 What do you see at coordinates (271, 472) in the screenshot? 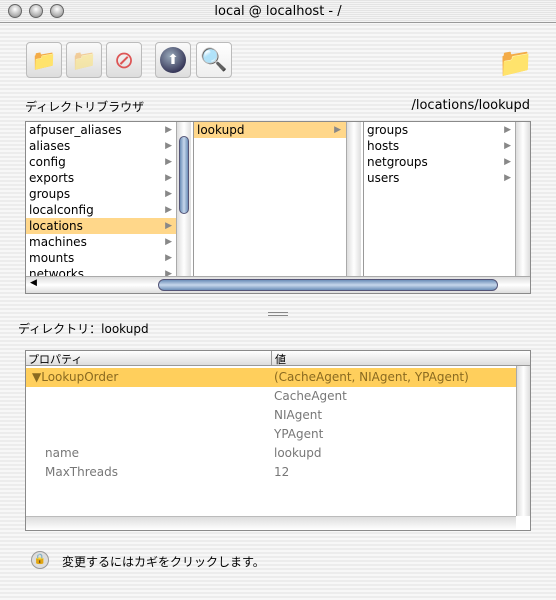
I see `table-row: MaxThreads 12` at bounding box center [271, 472].